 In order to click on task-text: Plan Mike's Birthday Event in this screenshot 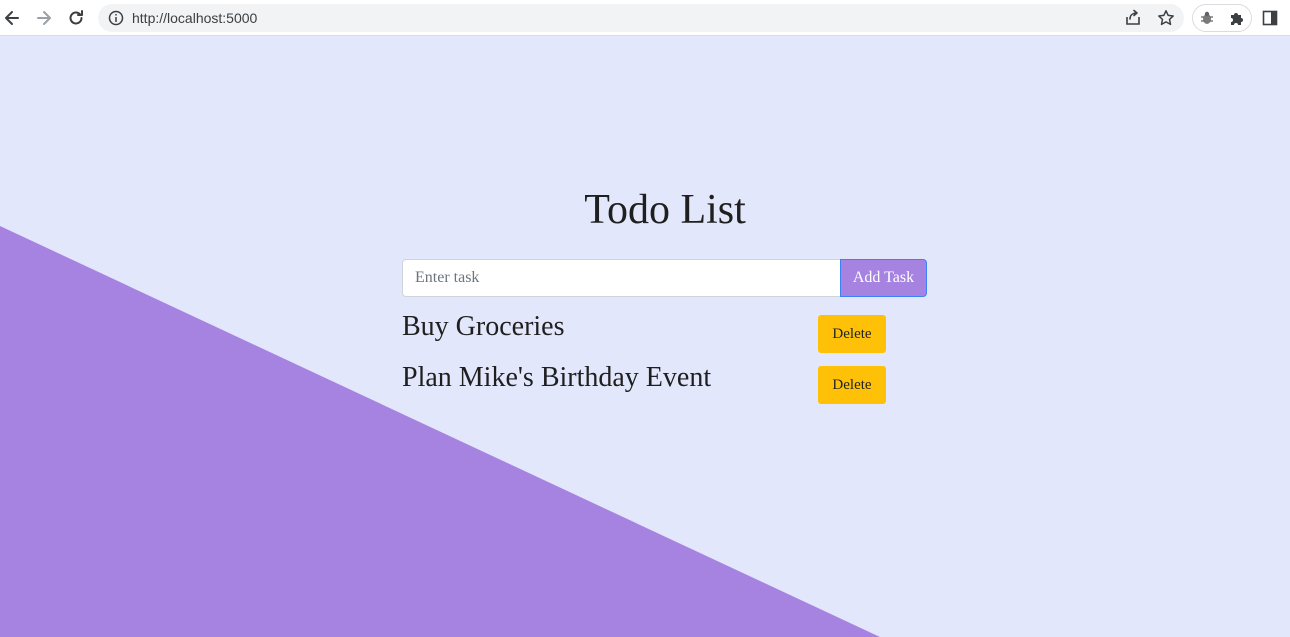, I will do `click(557, 377)`.